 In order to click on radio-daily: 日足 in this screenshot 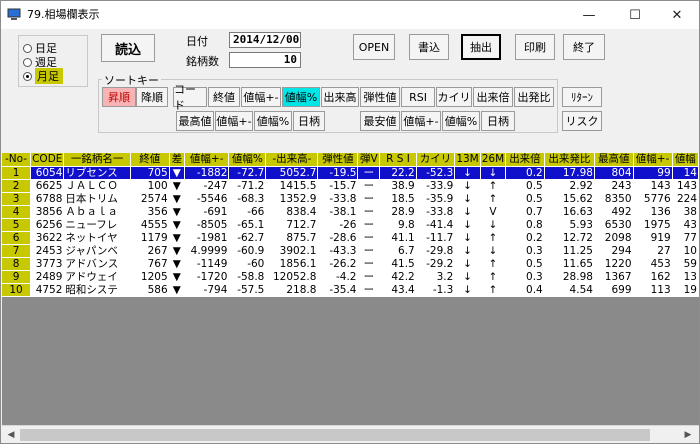, I will do `click(40, 48)`.